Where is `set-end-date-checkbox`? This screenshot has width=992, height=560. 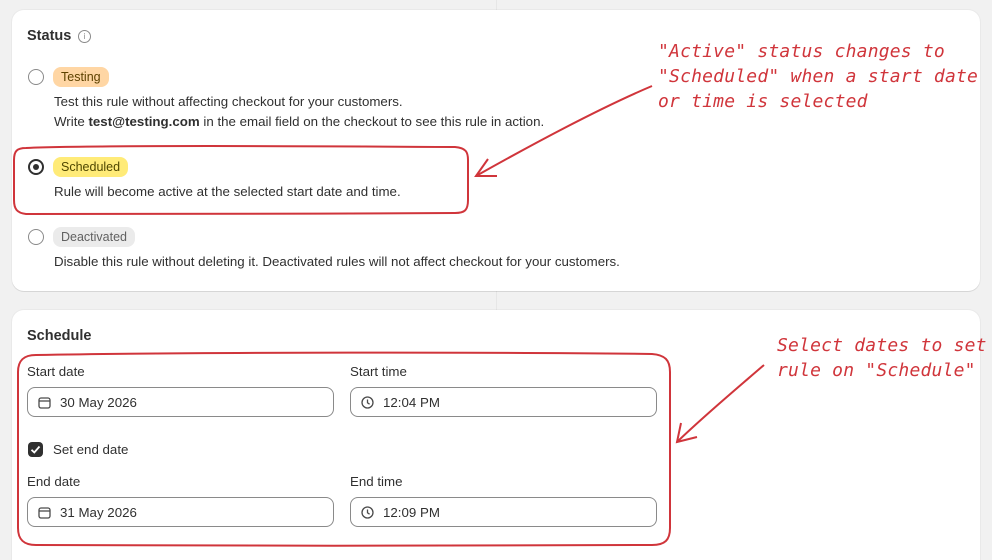
set-end-date-checkbox is located at coordinates (35, 449).